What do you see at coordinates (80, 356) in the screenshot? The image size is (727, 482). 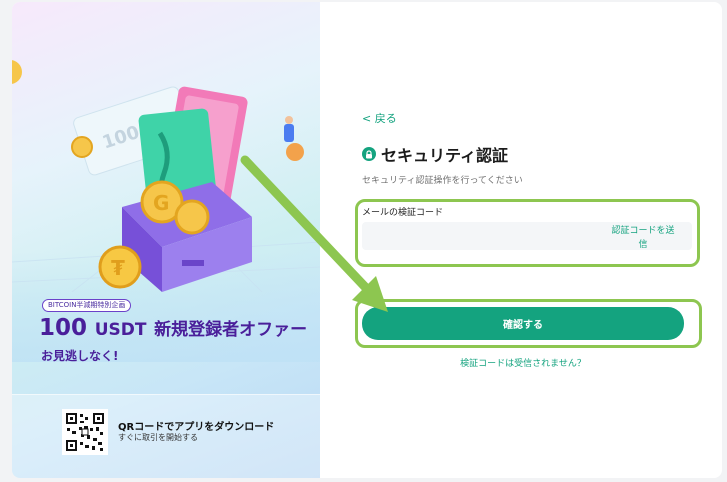 I see `promo-subline: お見逃しなく!` at bounding box center [80, 356].